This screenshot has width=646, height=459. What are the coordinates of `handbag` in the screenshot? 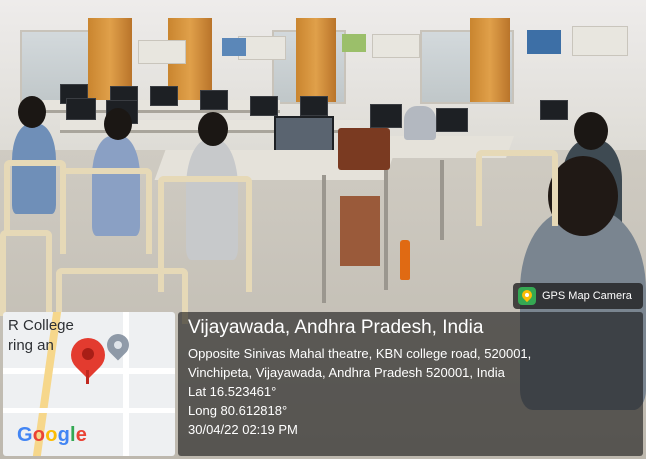 It's located at (364, 149).